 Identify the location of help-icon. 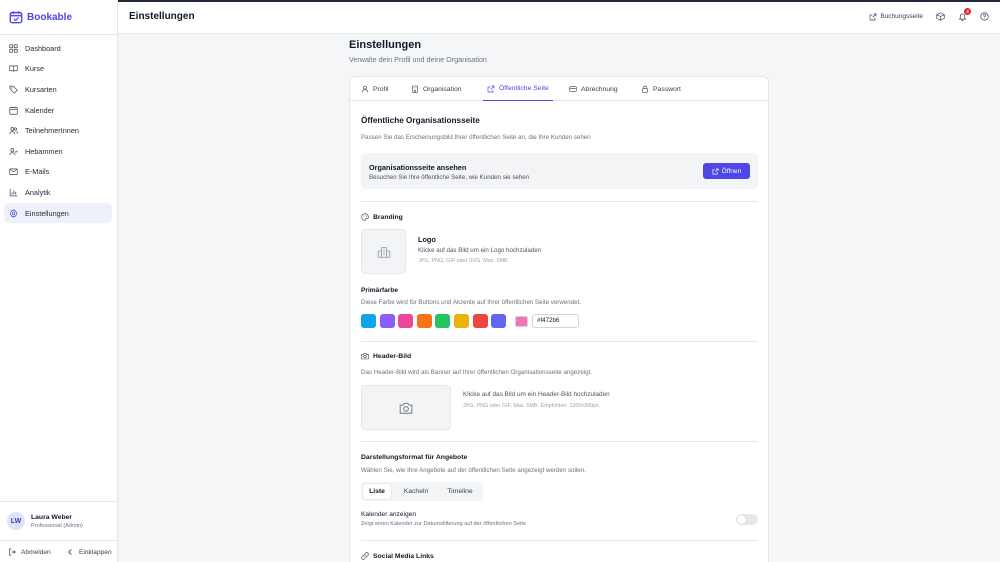
(984, 16).